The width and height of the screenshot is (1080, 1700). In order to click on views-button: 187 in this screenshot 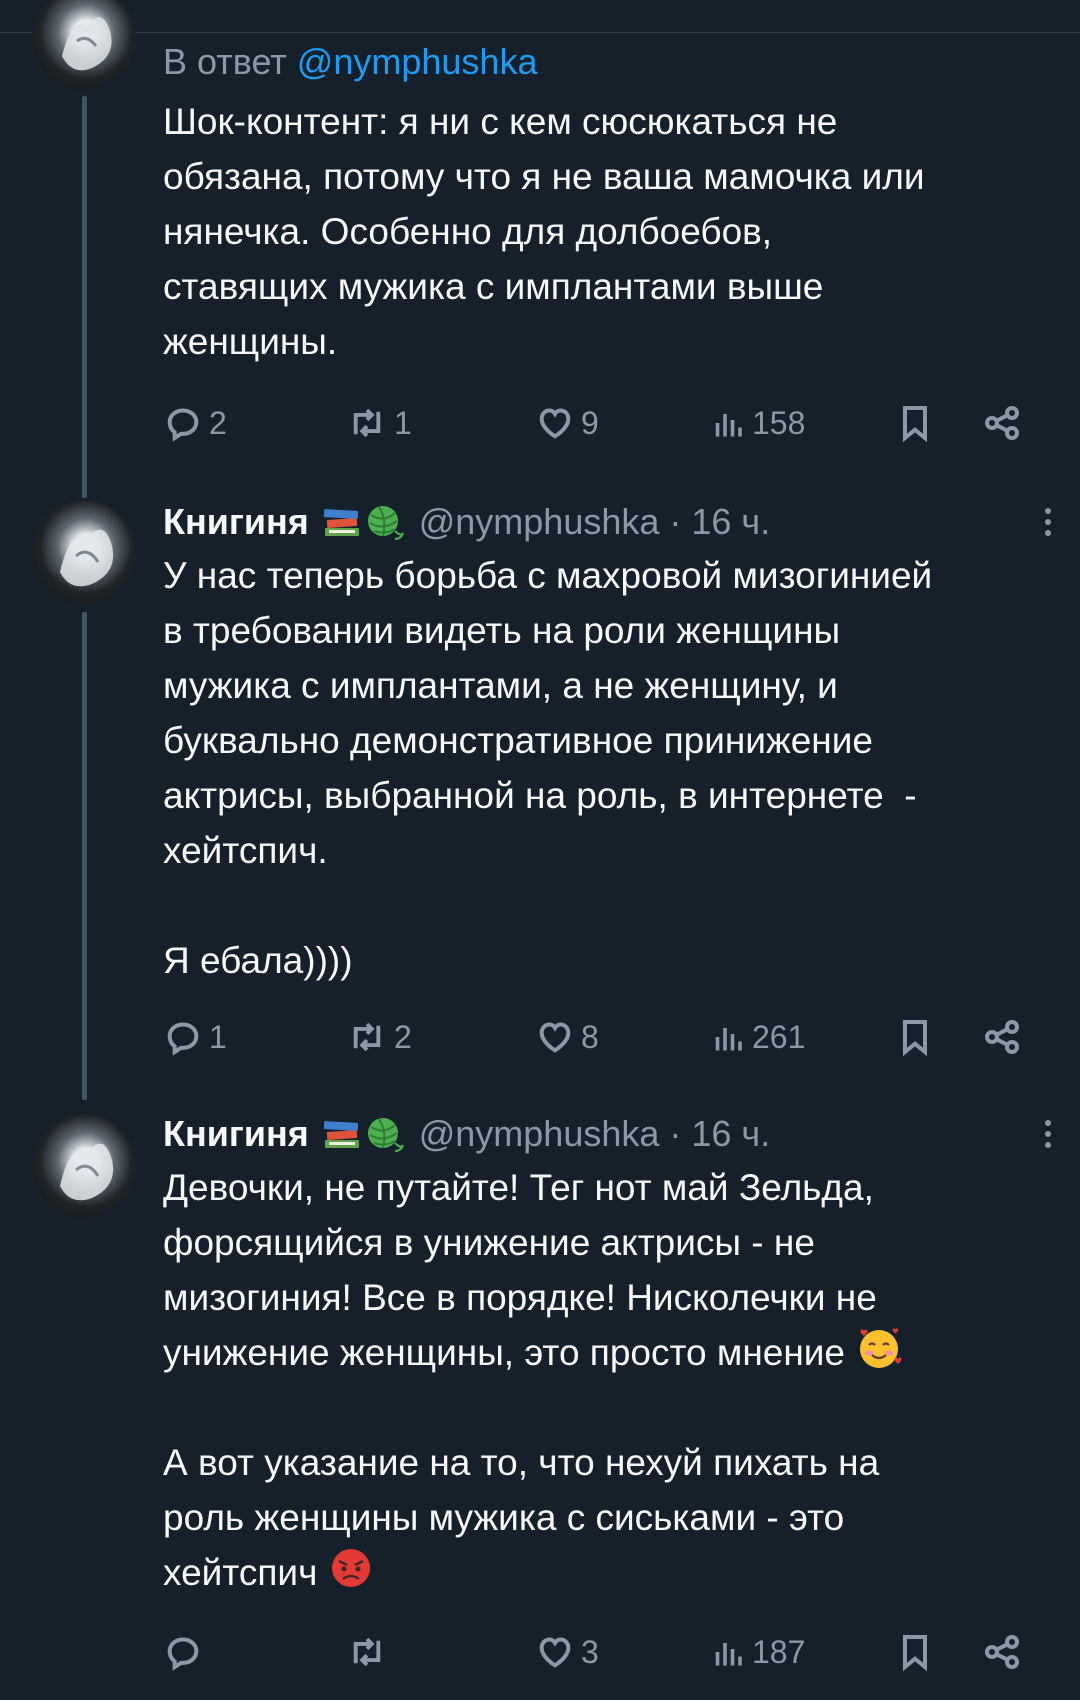, I will do `click(757, 1652)`.